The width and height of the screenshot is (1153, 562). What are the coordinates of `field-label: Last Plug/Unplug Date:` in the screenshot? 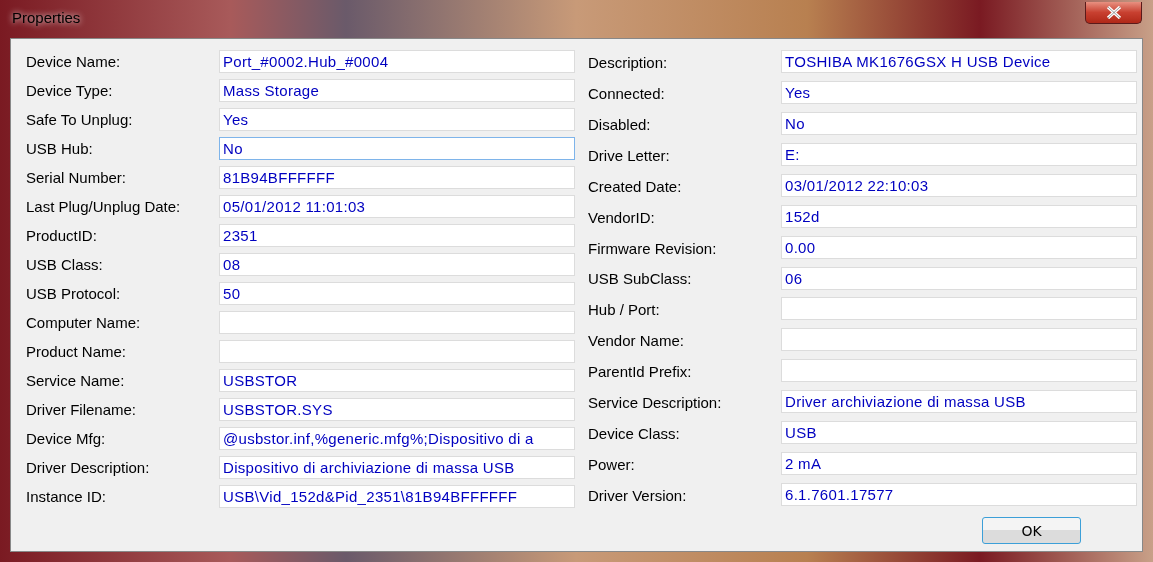 It's located at (104, 206).